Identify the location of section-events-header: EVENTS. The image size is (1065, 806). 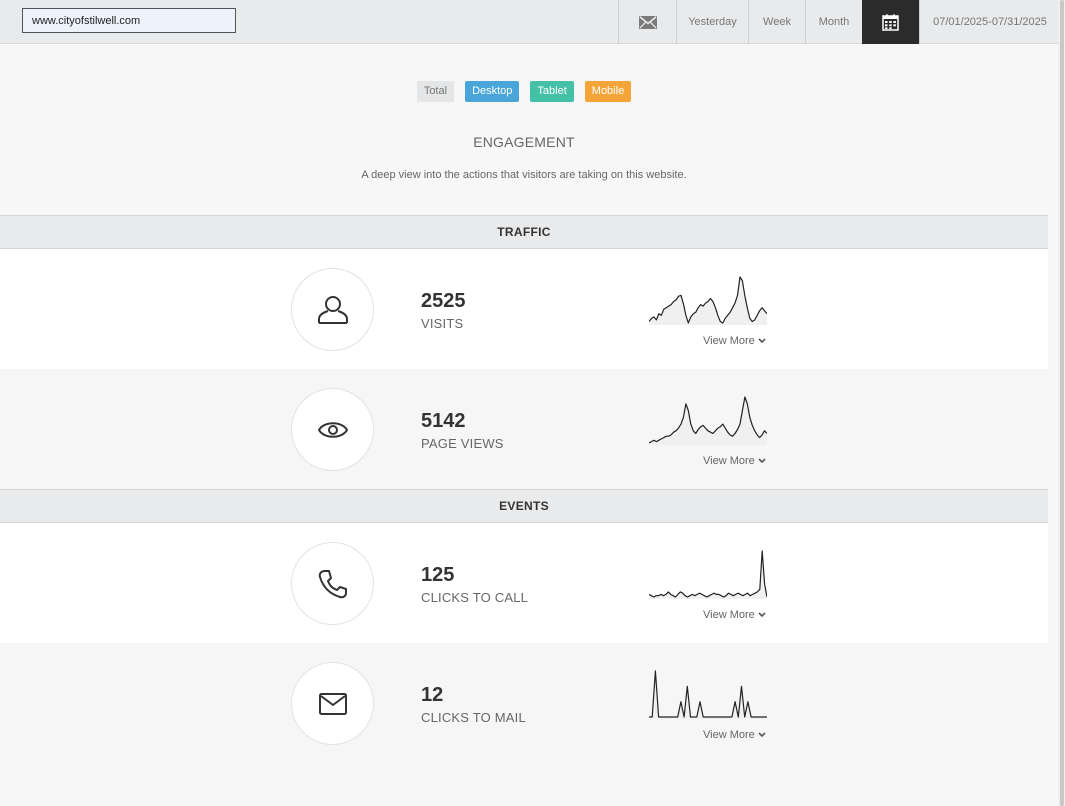
(524, 506).